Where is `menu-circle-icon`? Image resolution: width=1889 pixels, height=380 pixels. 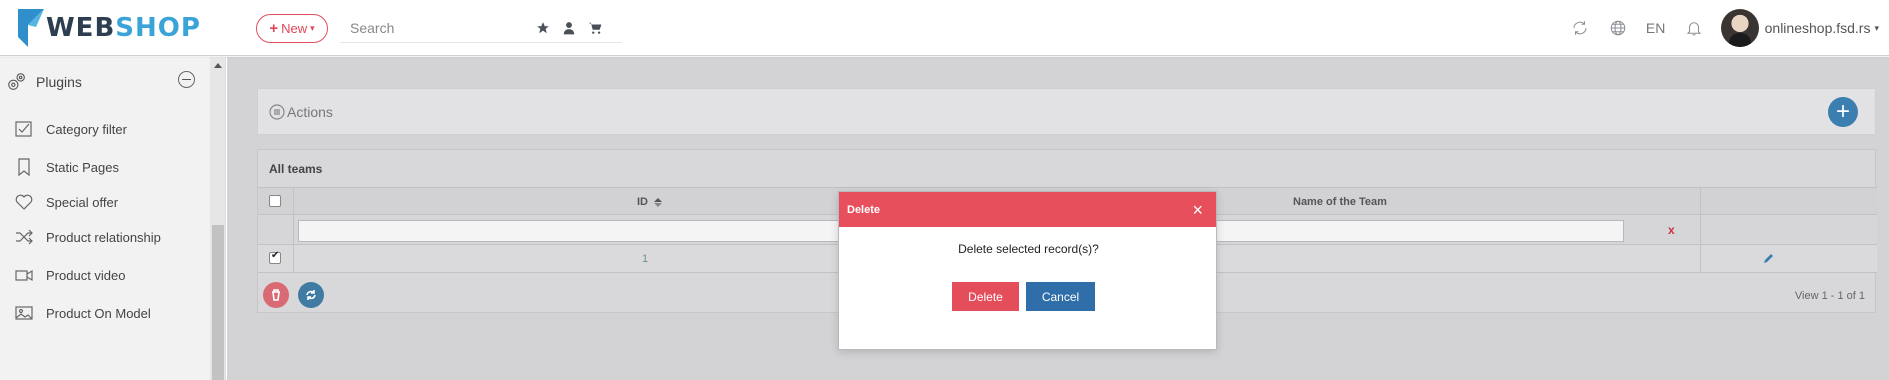 menu-circle-icon is located at coordinates (277, 111).